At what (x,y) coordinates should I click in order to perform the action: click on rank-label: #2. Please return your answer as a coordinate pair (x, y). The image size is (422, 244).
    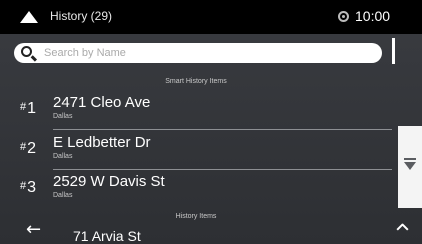
    Looking at the image, I should click on (28, 148).